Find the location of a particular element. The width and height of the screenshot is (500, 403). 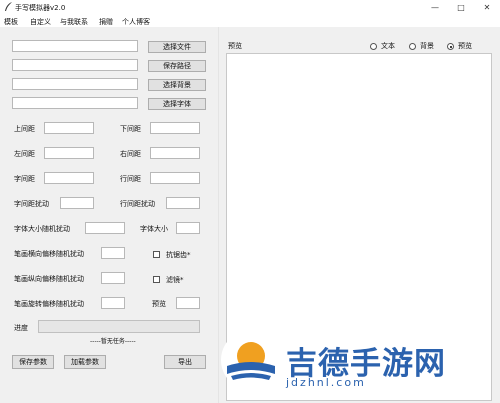

menu-templates: 模板 is located at coordinates (11, 22).